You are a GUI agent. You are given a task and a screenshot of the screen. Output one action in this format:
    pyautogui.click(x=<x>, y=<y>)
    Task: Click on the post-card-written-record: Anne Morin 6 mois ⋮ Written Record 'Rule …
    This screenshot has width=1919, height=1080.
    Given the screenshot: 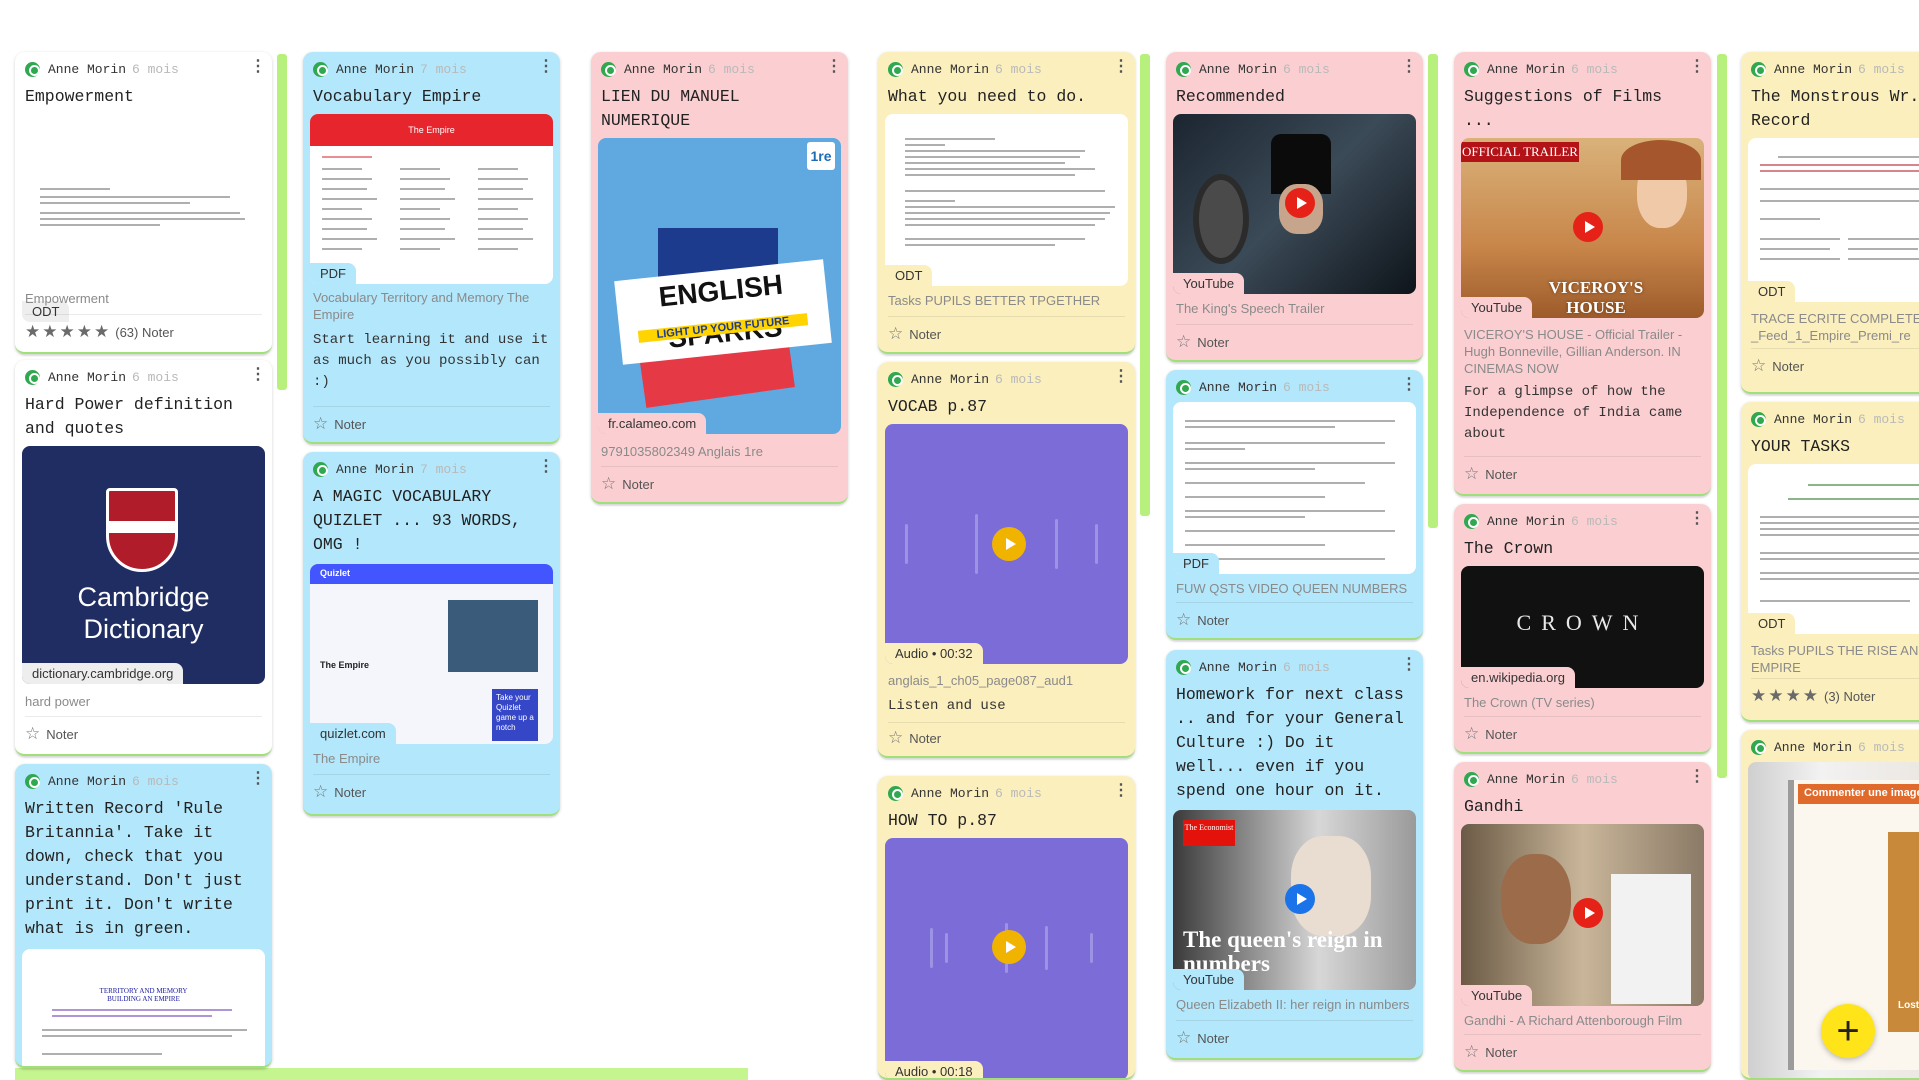 What is the action you would take?
    pyautogui.click(x=143, y=916)
    